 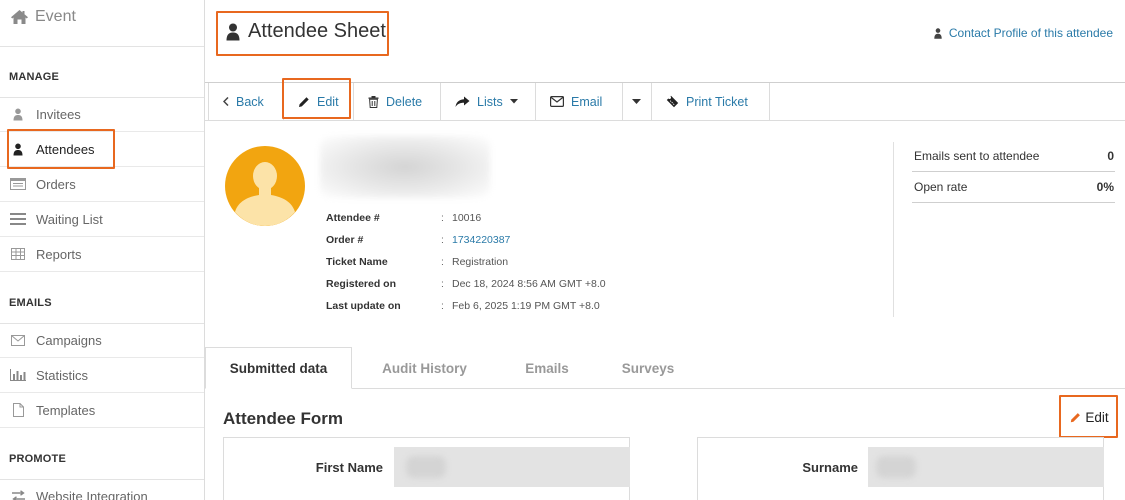 What do you see at coordinates (66, 410) in the screenshot?
I see `sidebar-item-label: Templates` at bounding box center [66, 410].